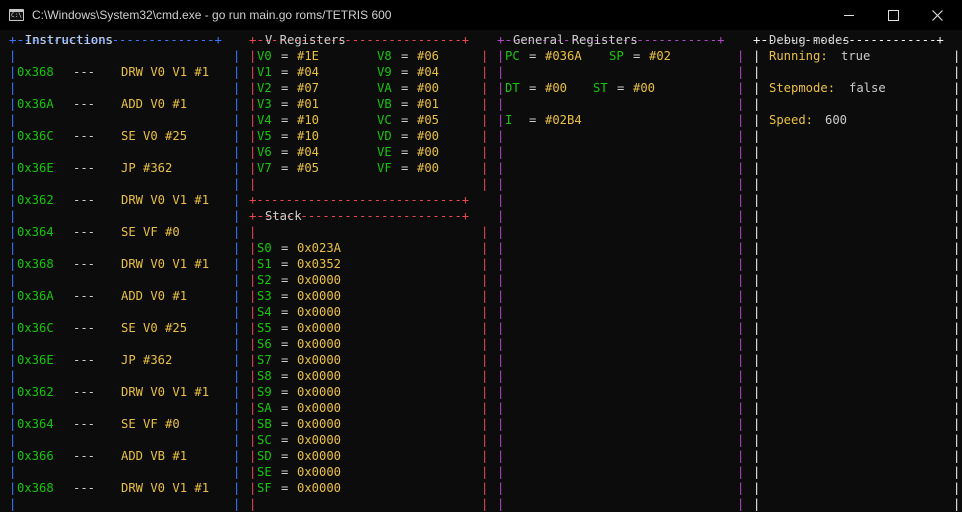 The height and width of the screenshot is (512, 962). I want to click on close-button, so click(937, 15).